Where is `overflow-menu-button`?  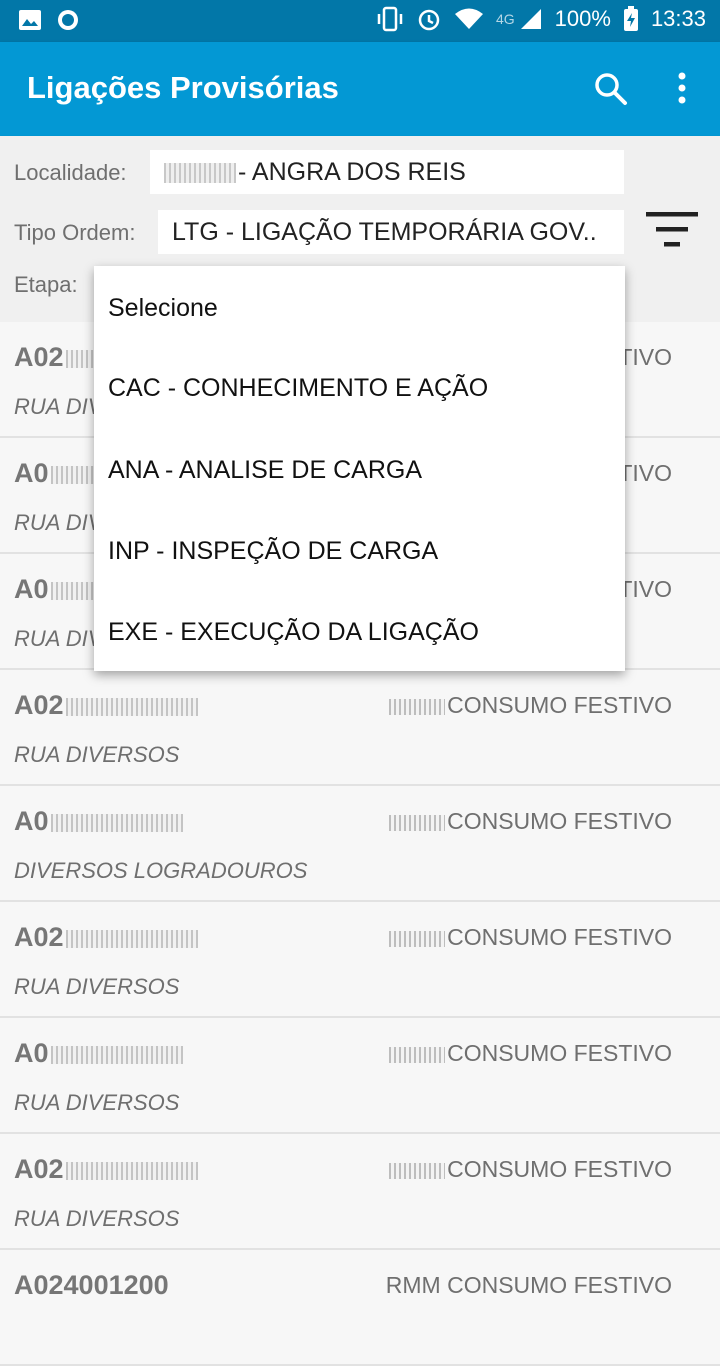
overflow-menu-button is located at coordinates (682, 89).